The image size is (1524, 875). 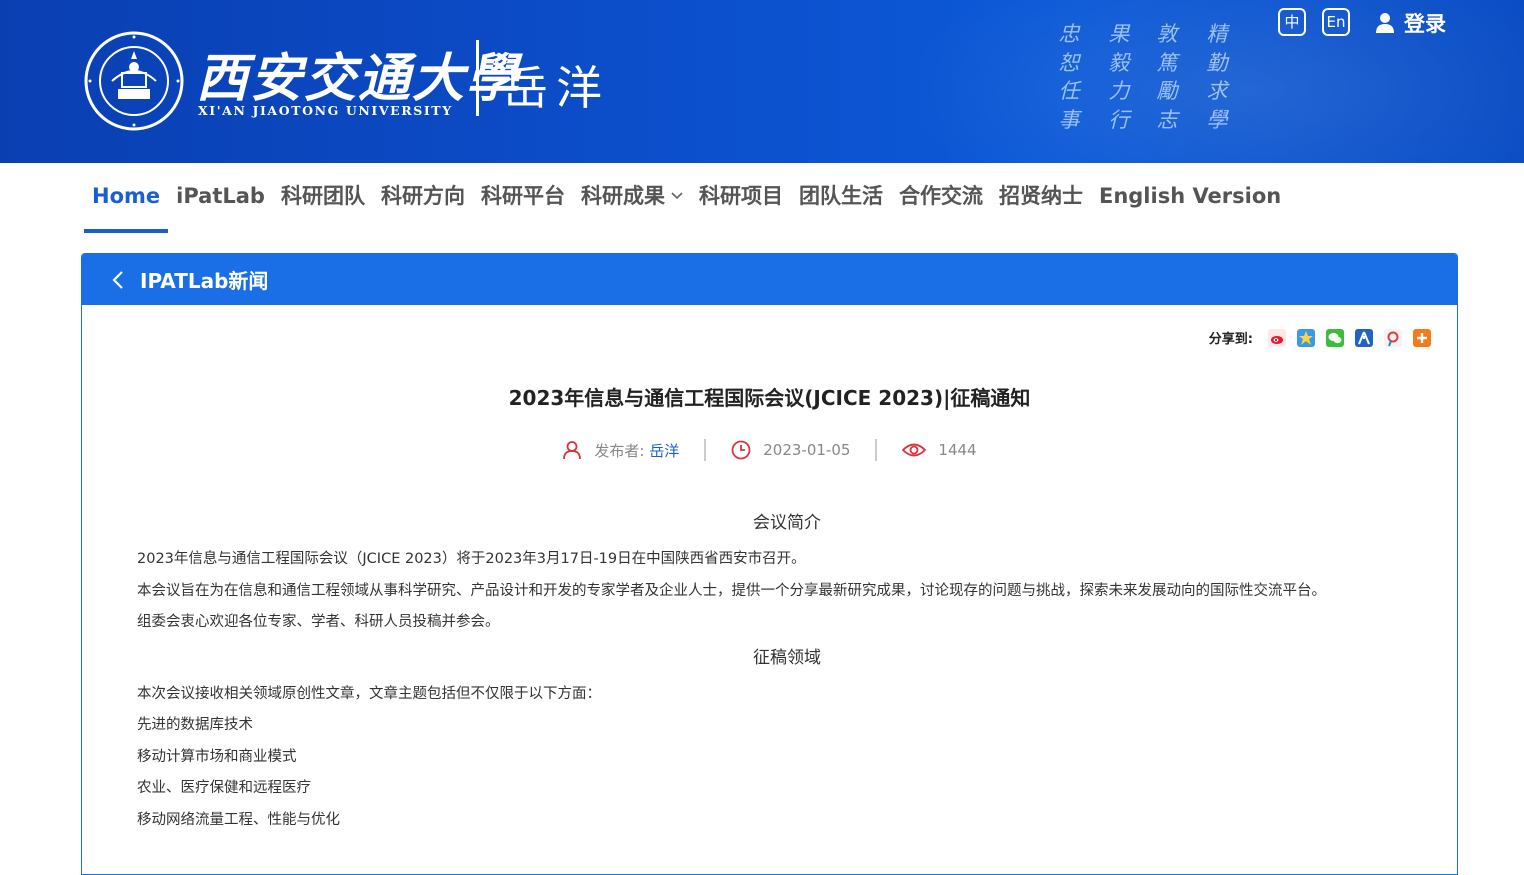 I want to click on meta-views: 1444, so click(x=939, y=450).